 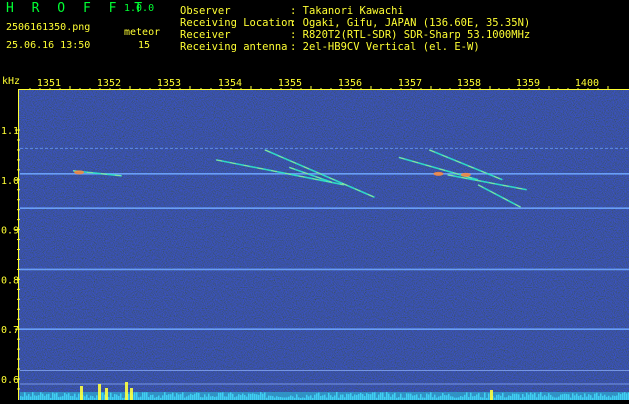 I want to click on meteor-head, so click(x=438, y=173).